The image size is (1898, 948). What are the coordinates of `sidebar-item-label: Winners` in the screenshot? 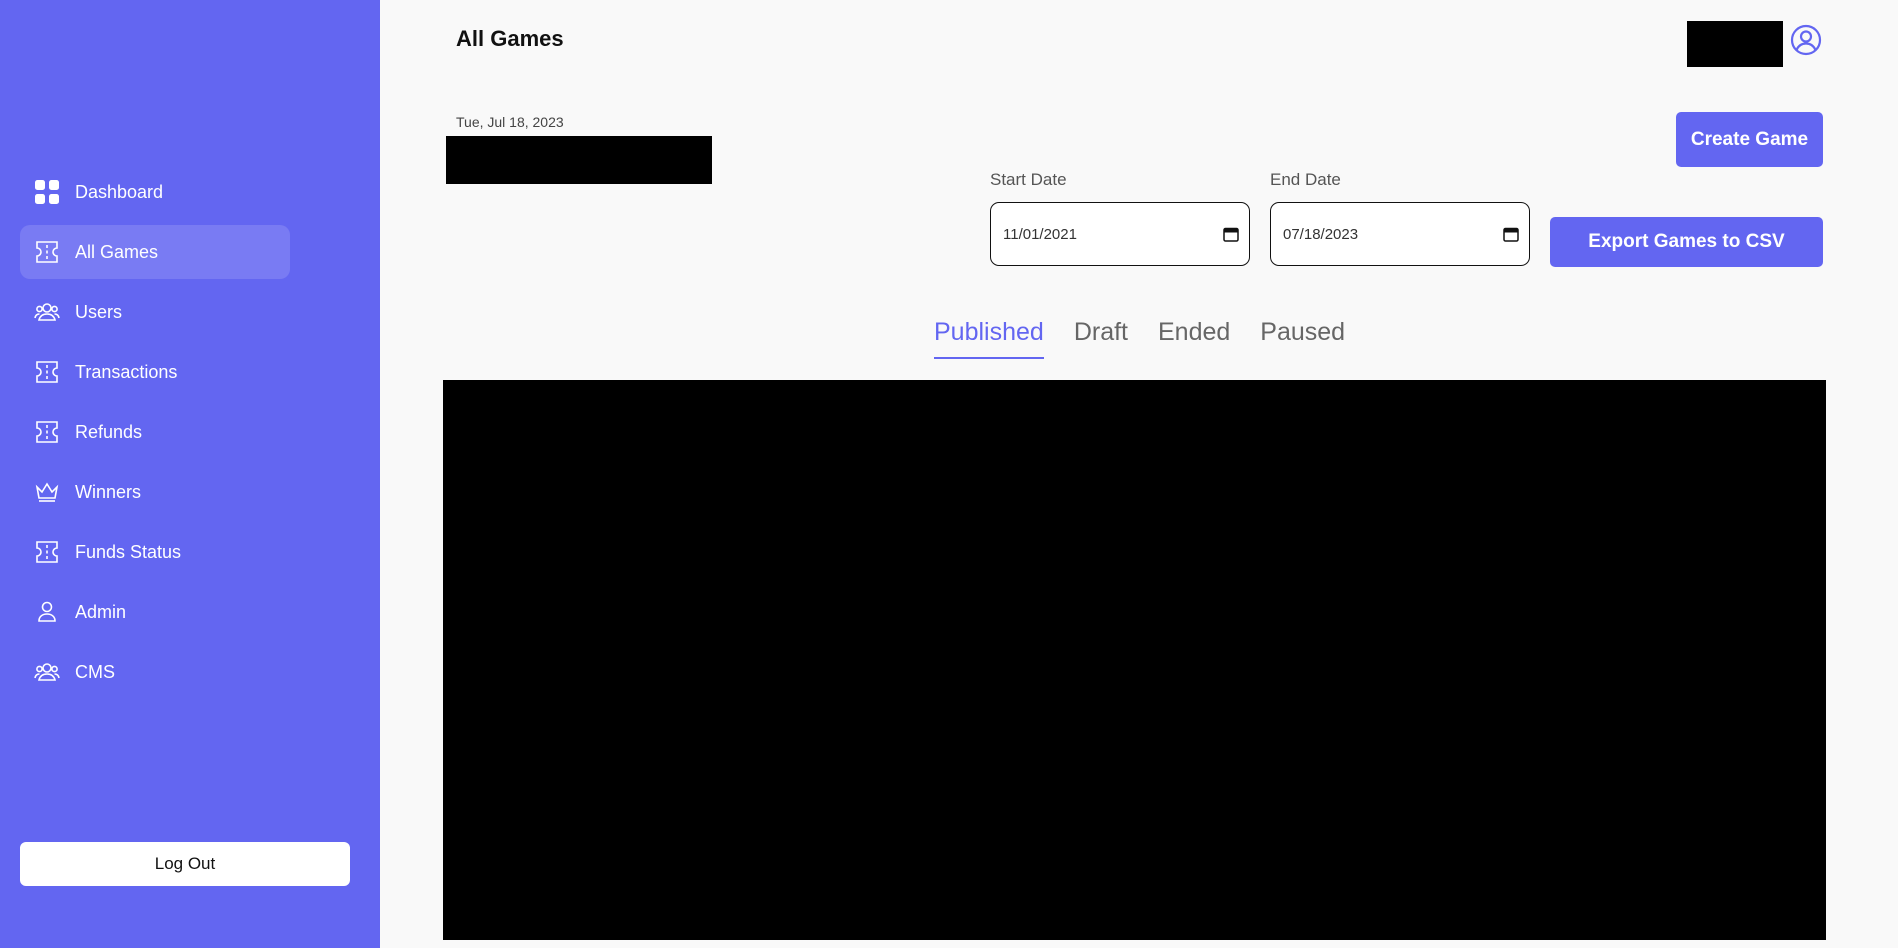 It's located at (108, 491).